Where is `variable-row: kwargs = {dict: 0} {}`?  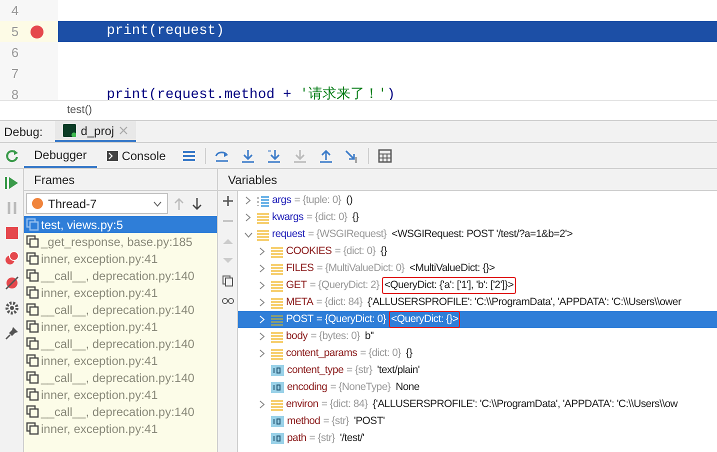 variable-row: kwargs = {dict: 0} {} is located at coordinates (477, 217).